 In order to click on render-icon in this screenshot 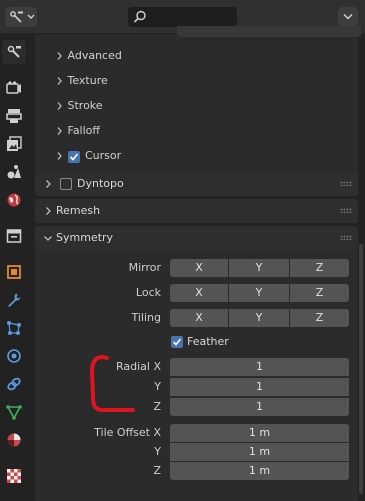, I will do `click(13, 87)`.